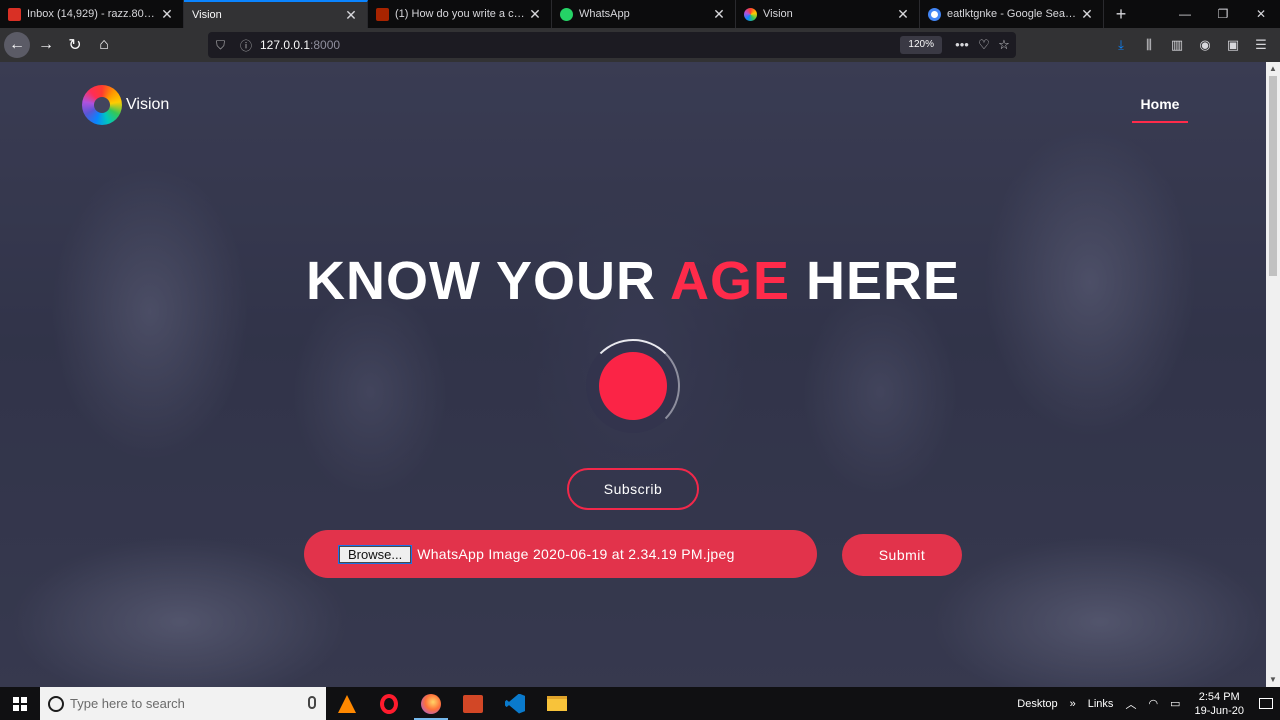 This screenshot has height=720, width=1280. Describe the element at coordinates (902, 555) in the screenshot. I see `submit-button: Submit` at that location.